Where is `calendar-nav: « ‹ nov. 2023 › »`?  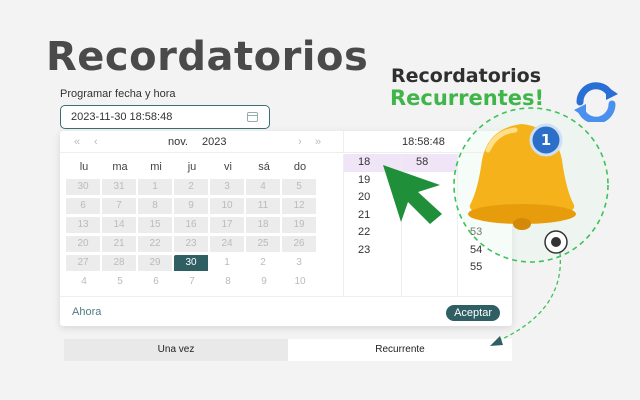 calendar-nav: « ‹ nov. 2023 › » is located at coordinates (201, 142).